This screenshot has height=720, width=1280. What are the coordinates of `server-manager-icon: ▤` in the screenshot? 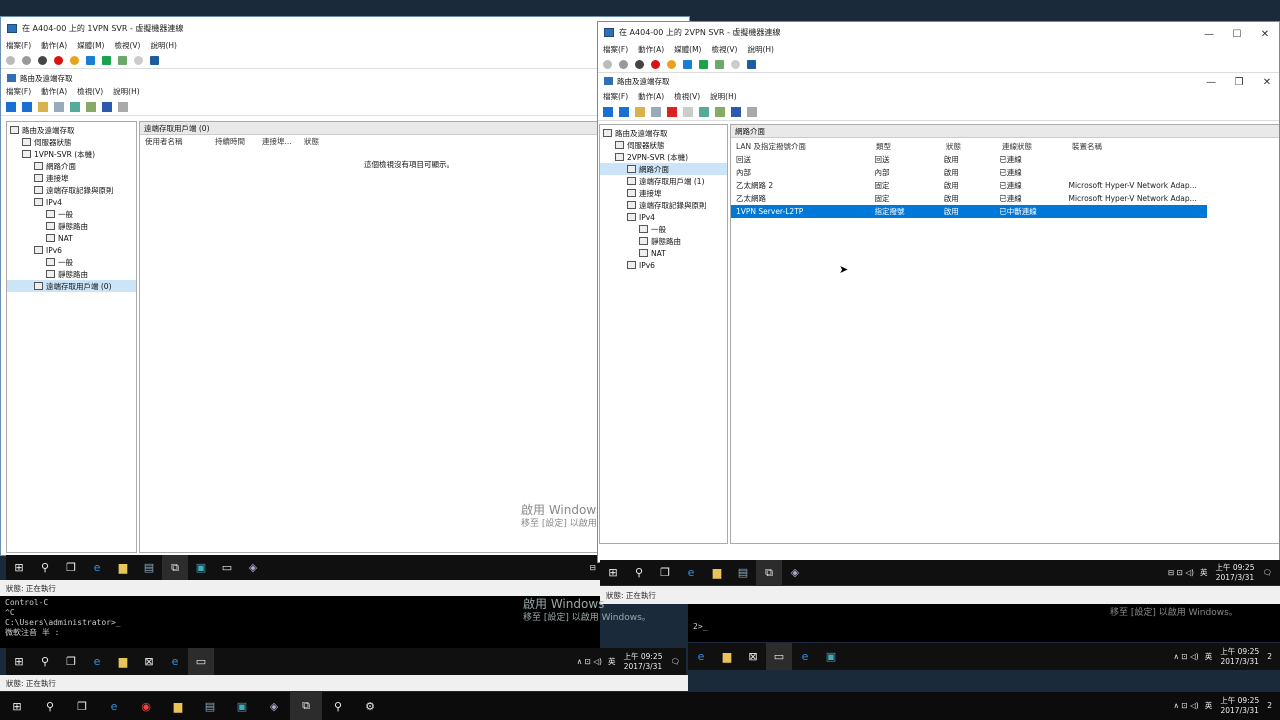 It's located at (743, 572).